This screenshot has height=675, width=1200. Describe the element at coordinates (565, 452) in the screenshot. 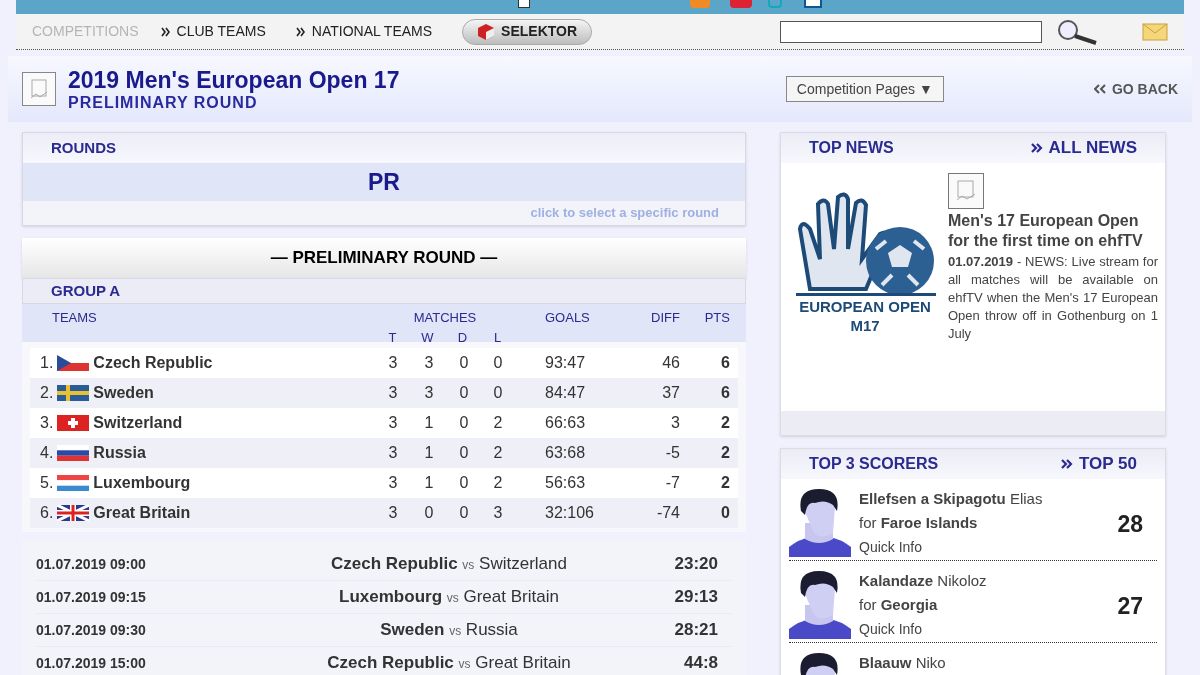

I see `table-cell: 63:68` at that location.